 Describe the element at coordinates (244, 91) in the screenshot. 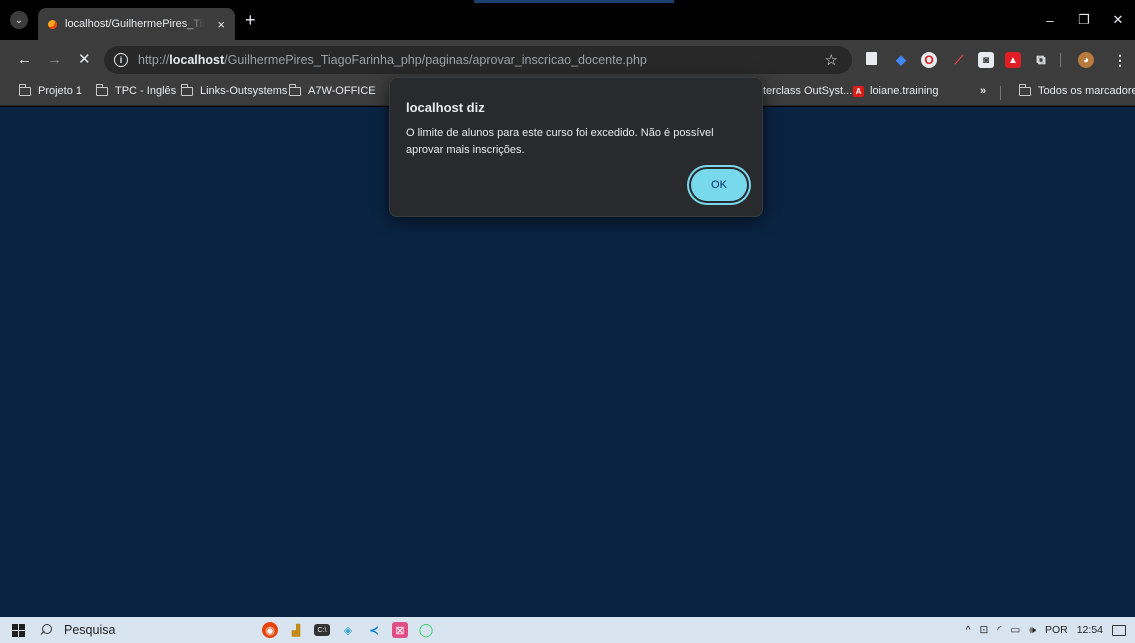

I see `bookmark-label: Links-Outsystems` at that location.